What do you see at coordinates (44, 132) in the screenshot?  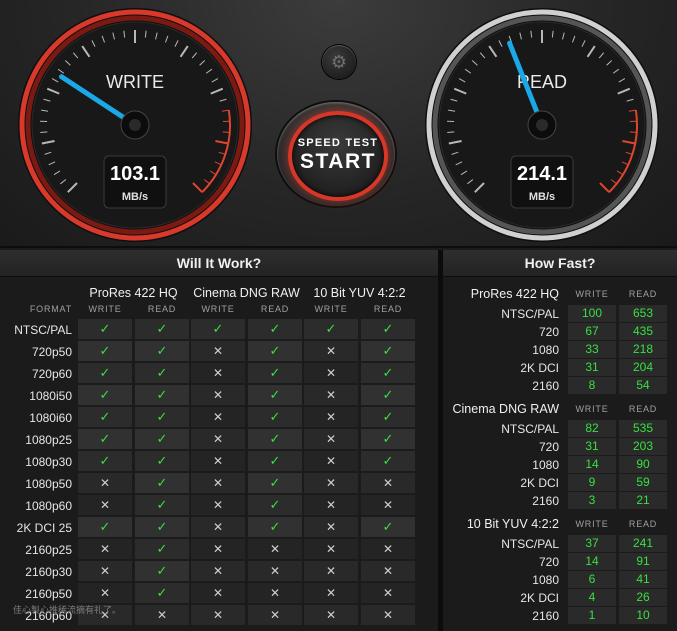 I see `write-gauge-tick` at bounding box center [44, 132].